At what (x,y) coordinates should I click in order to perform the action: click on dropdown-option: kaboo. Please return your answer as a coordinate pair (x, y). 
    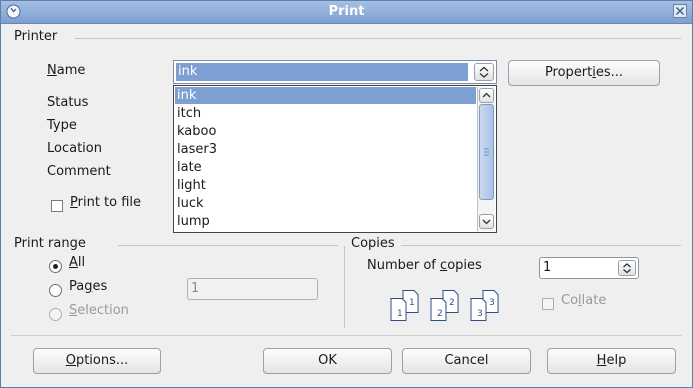
    Looking at the image, I should click on (325, 131).